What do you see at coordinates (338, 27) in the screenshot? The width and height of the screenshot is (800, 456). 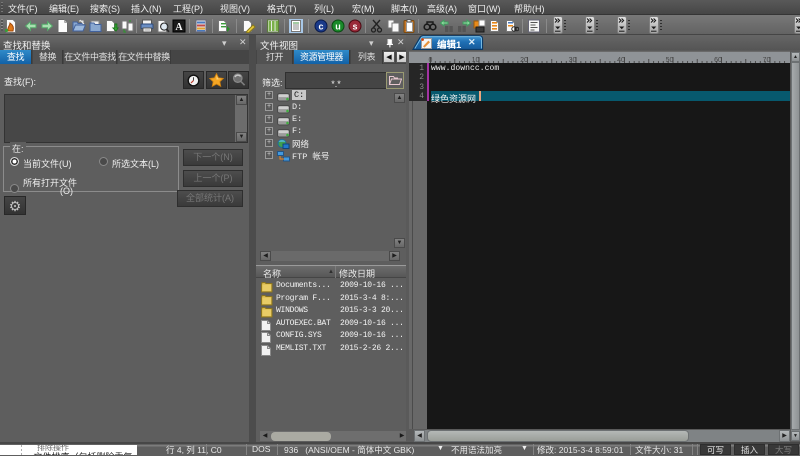 I see `svg-text: u` at bounding box center [338, 27].